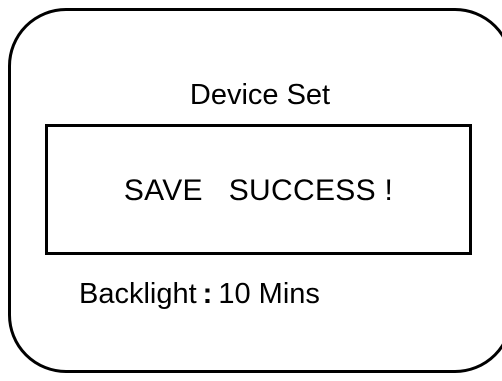 The width and height of the screenshot is (502, 381). I want to click on backlight-label: Backlight, so click(138, 294).